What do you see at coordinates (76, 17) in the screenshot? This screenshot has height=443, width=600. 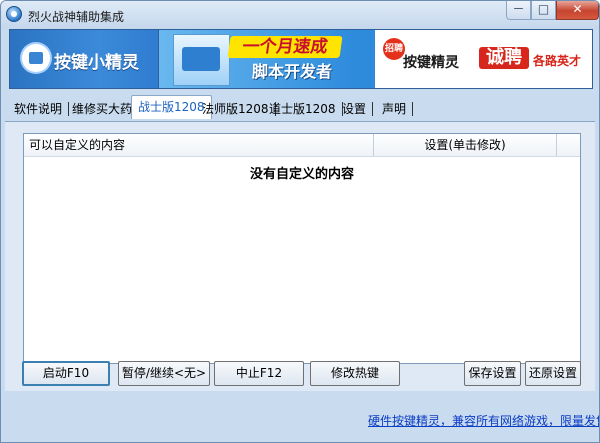 I see `window-title: 烈火战神辅助集成` at bounding box center [76, 17].